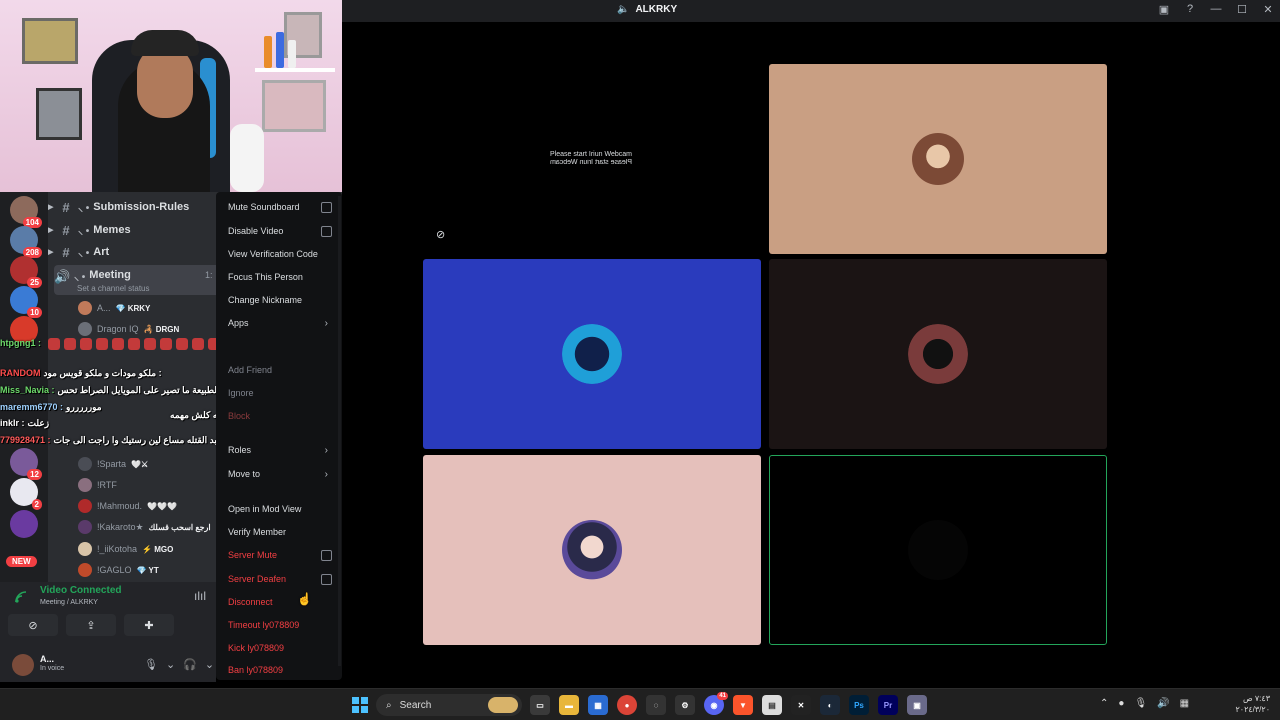 Image resolution: width=1280 pixels, height=720 pixels. Describe the element at coordinates (279, 670) in the screenshot. I see `menu-item-ban: Ban ly078809` at that location.